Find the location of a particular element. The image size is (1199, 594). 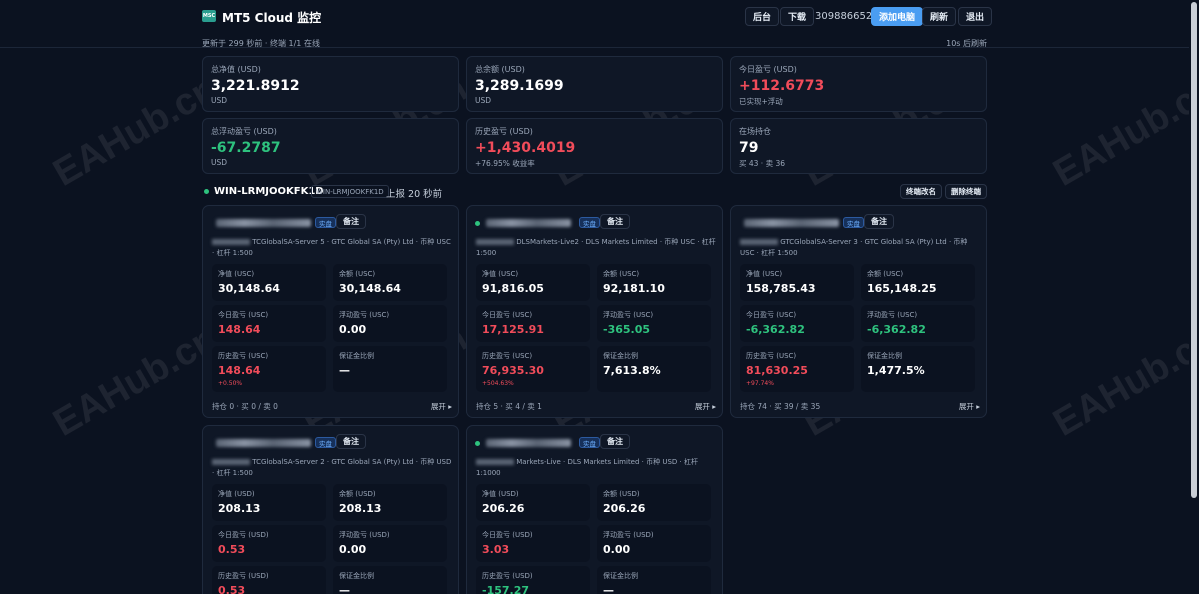

metric-today-pnl: 今日盈亏 (USD) 3.03 is located at coordinates (533, 543).